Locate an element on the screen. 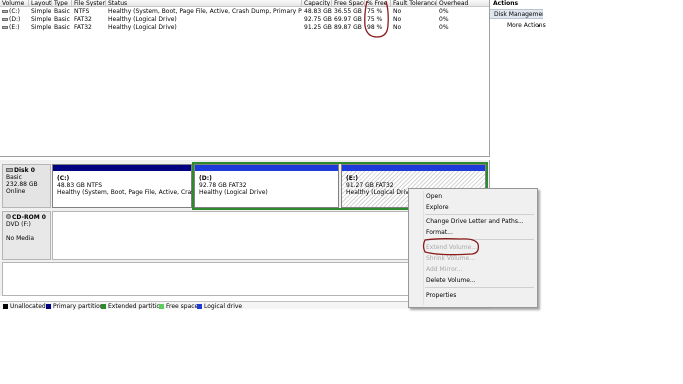 The height and width of the screenshot is (384, 683). primary-partition-swatch is located at coordinates (48, 306).